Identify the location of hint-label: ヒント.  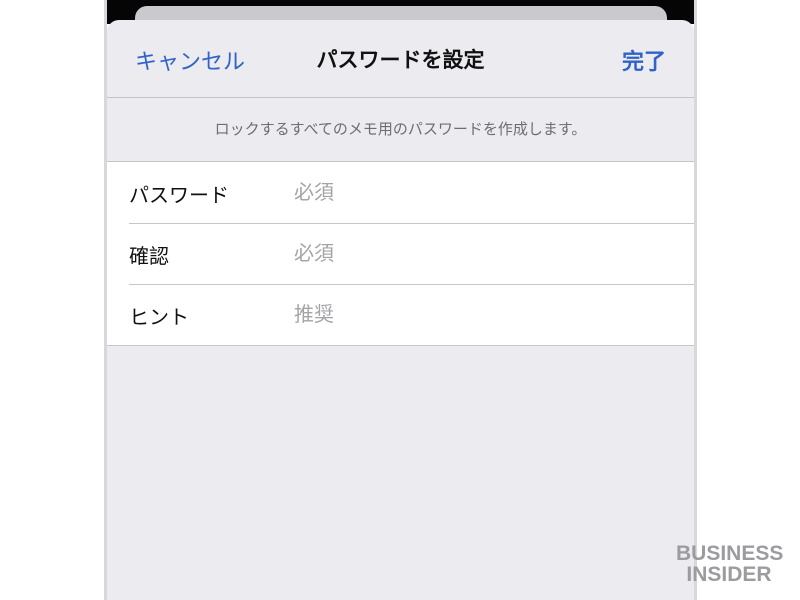
(159, 317).